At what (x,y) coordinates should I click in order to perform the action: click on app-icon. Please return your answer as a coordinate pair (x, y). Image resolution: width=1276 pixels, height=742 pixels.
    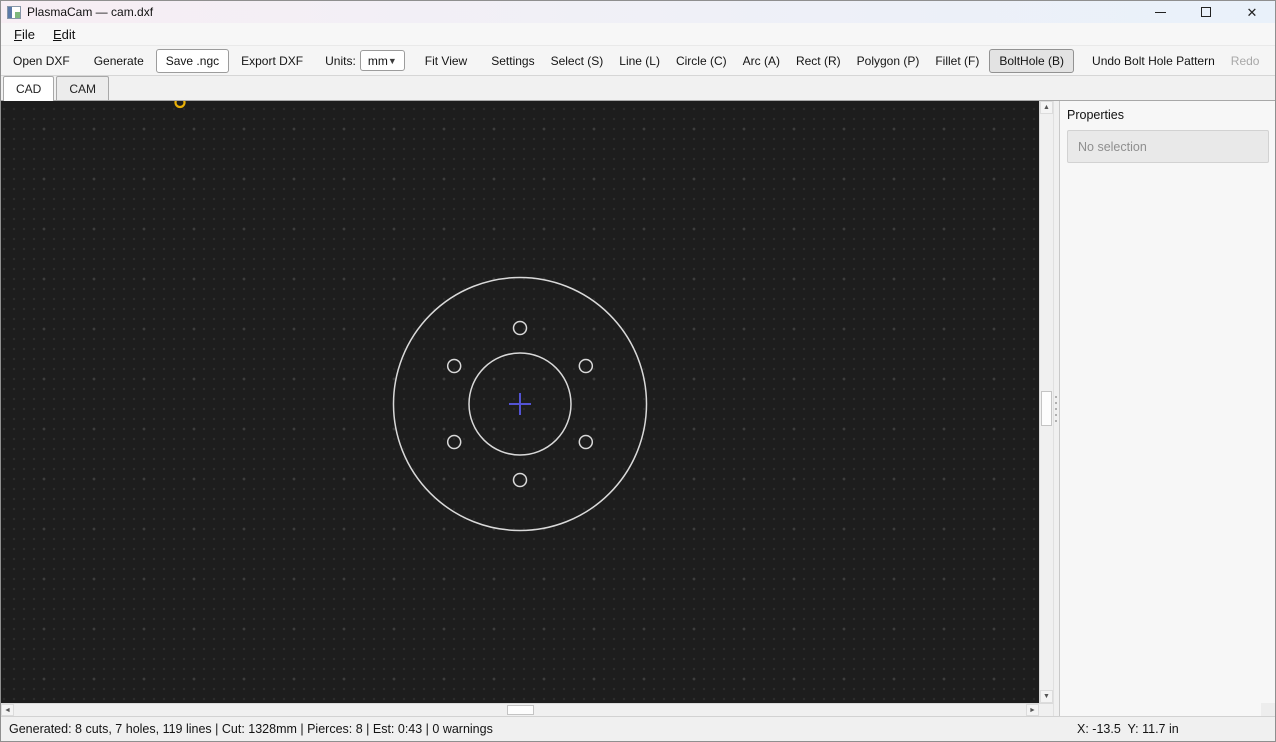
    Looking at the image, I should click on (14, 12).